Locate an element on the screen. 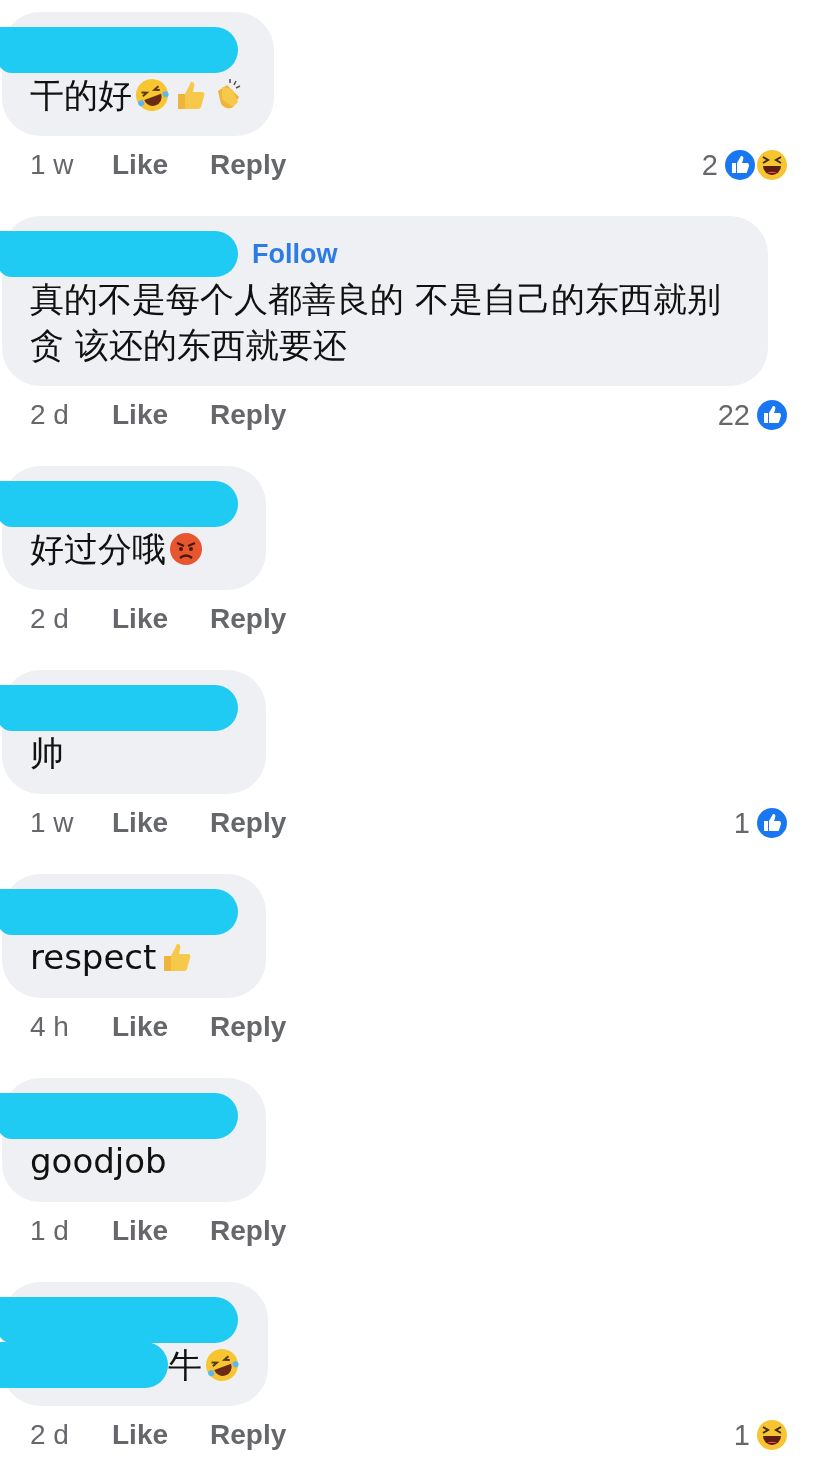  angry-face-icon is located at coordinates (186, 549).